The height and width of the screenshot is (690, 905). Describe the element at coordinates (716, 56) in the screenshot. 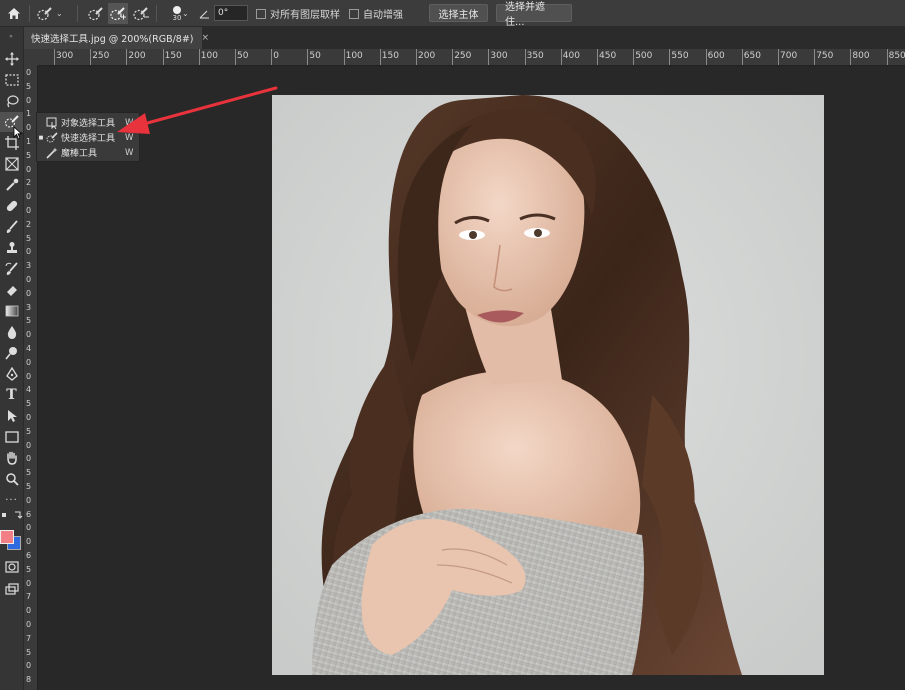

I see `ruler-label: 600` at that location.